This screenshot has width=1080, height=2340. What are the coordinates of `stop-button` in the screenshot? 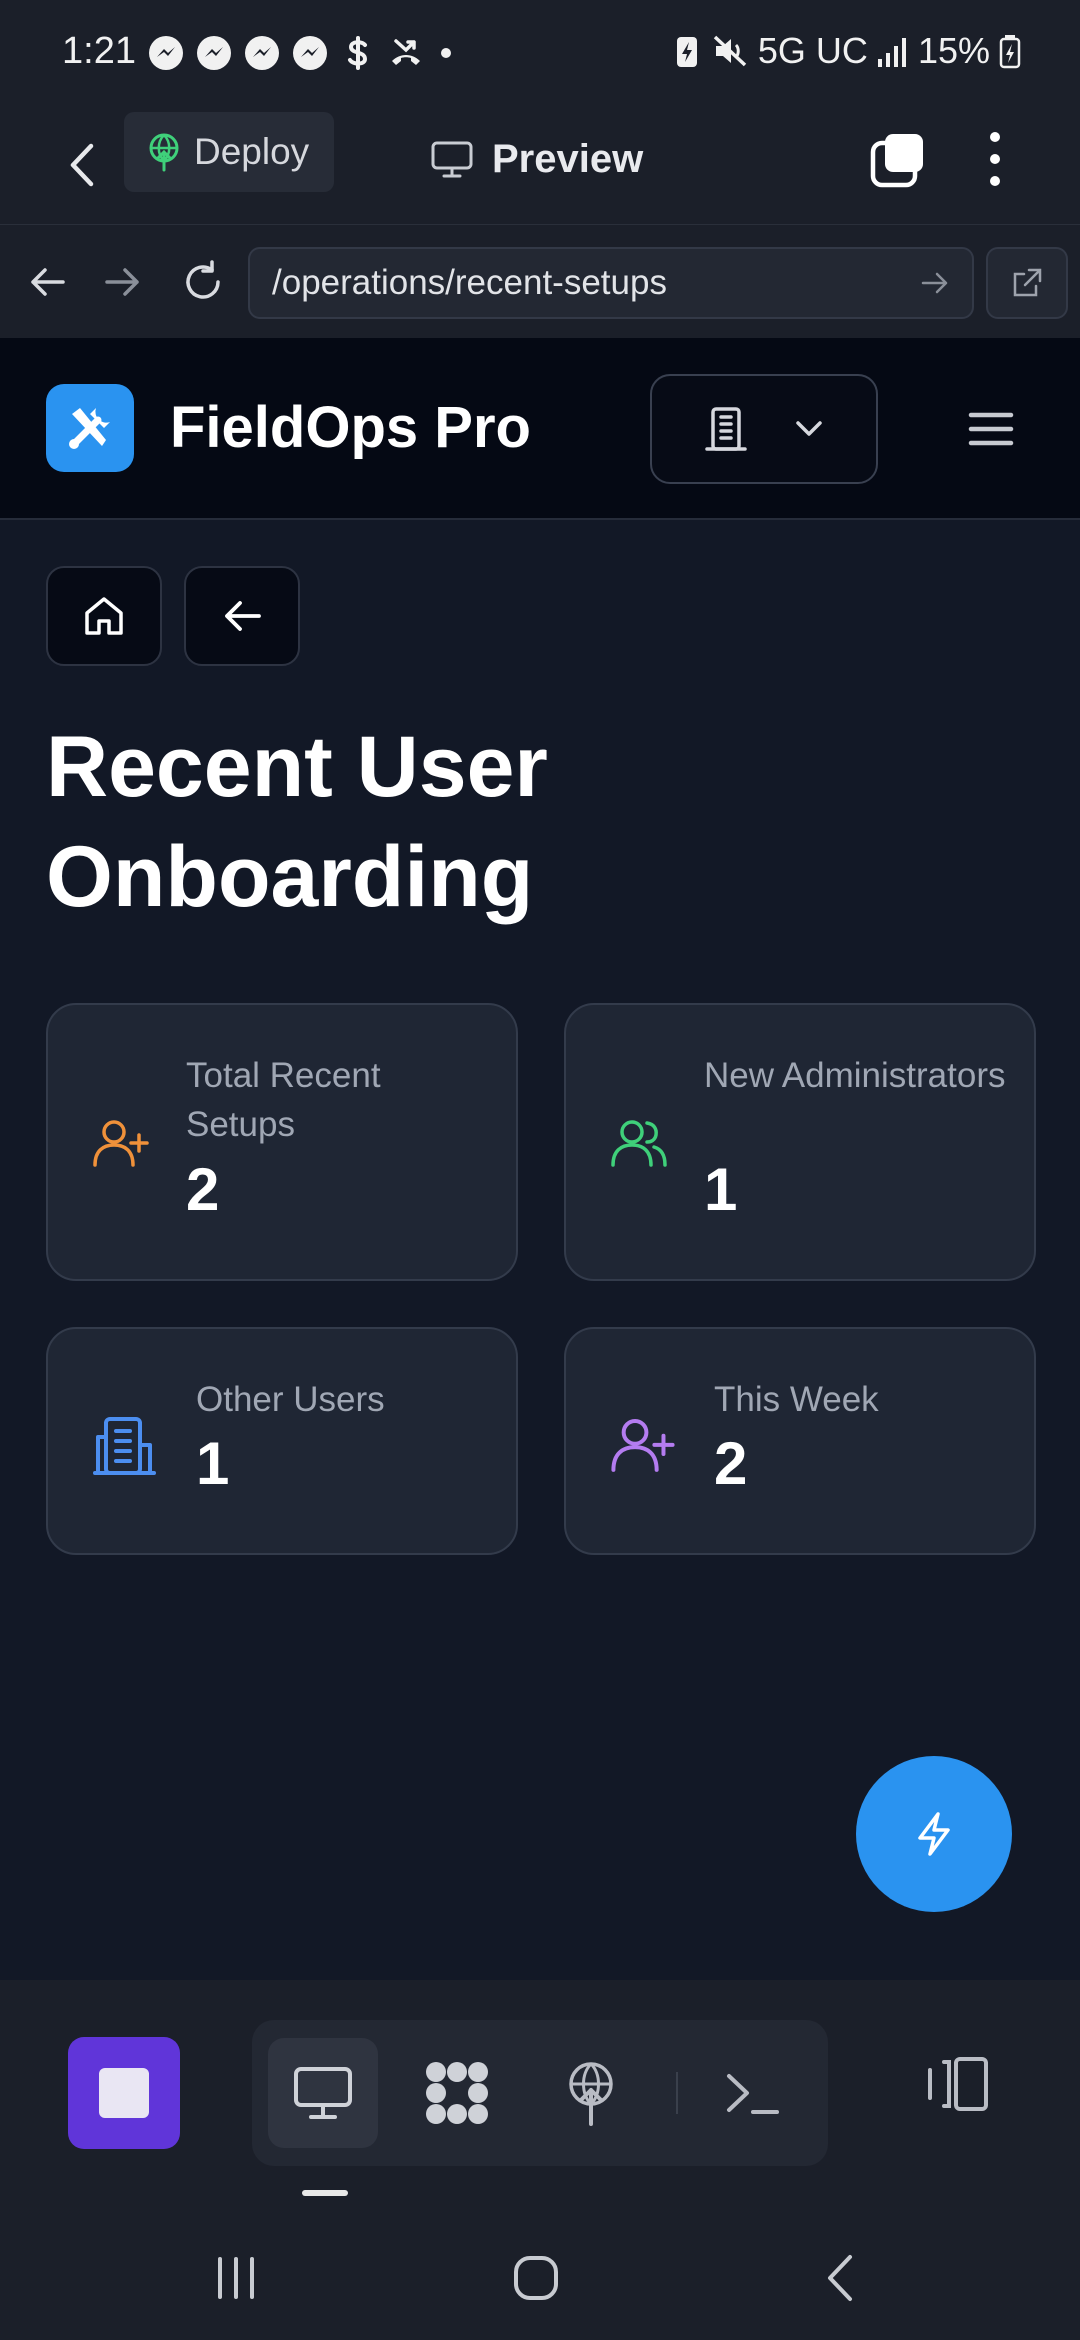 It's located at (124, 2093).